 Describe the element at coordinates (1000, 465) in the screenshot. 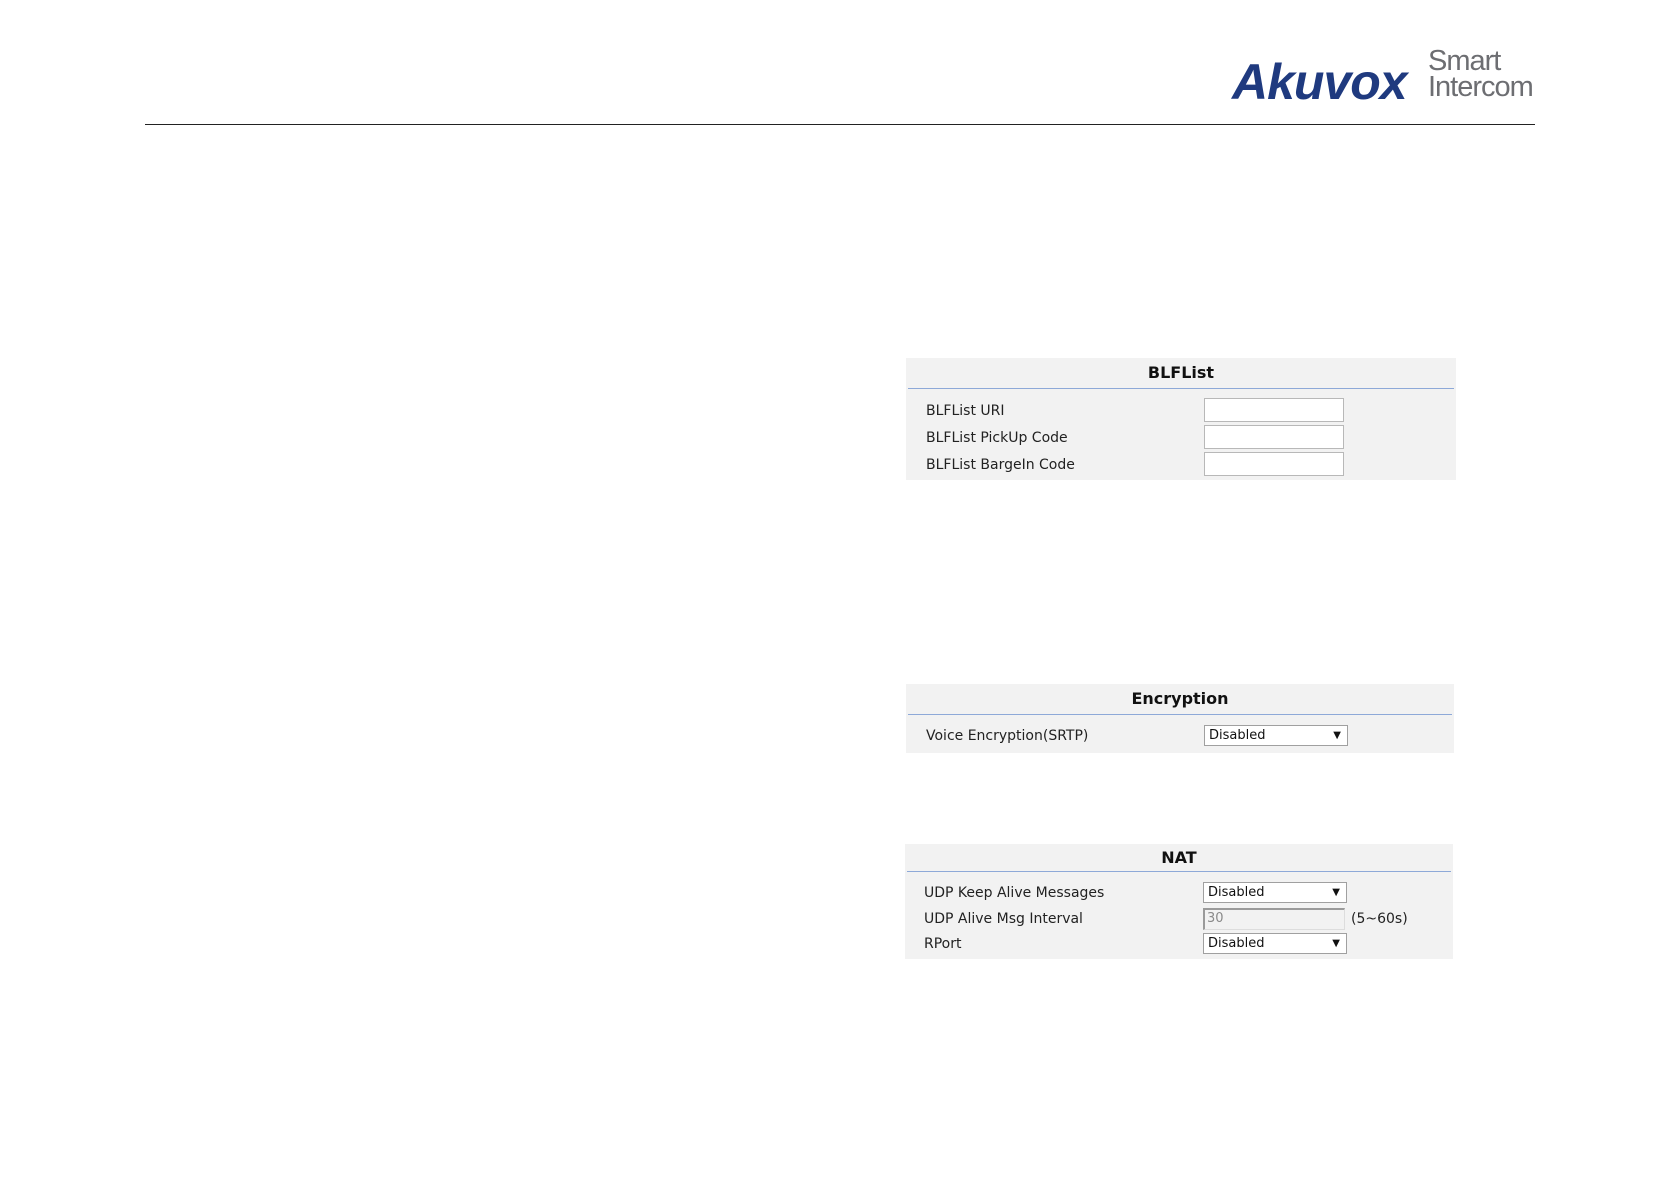

I see `blflist-bargein-code-label: BLFList BargeIn Code` at that location.